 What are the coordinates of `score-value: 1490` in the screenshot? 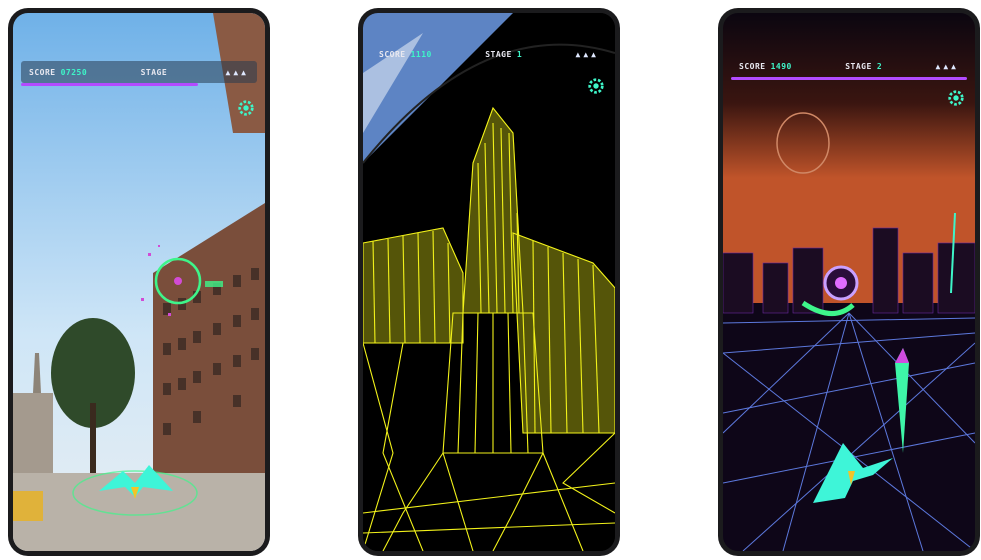 It's located at (781, 66).